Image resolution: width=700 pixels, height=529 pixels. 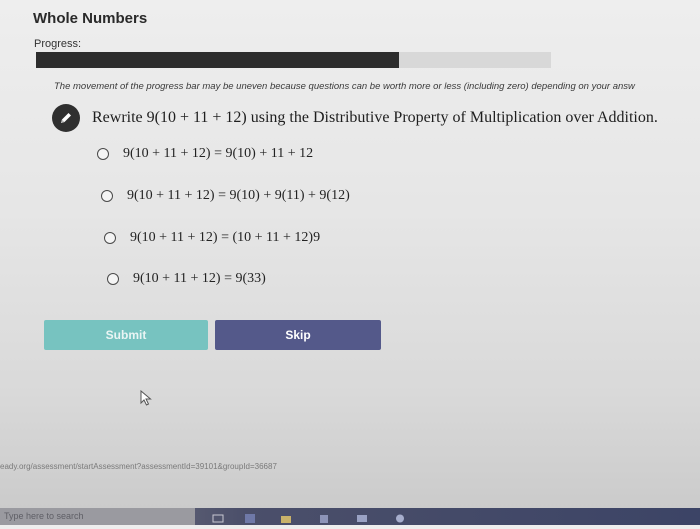 What do you see at coordinates (58, 44) in the screenshot?
I see `progress-label: Progress:` at bounding box center [58, 44].